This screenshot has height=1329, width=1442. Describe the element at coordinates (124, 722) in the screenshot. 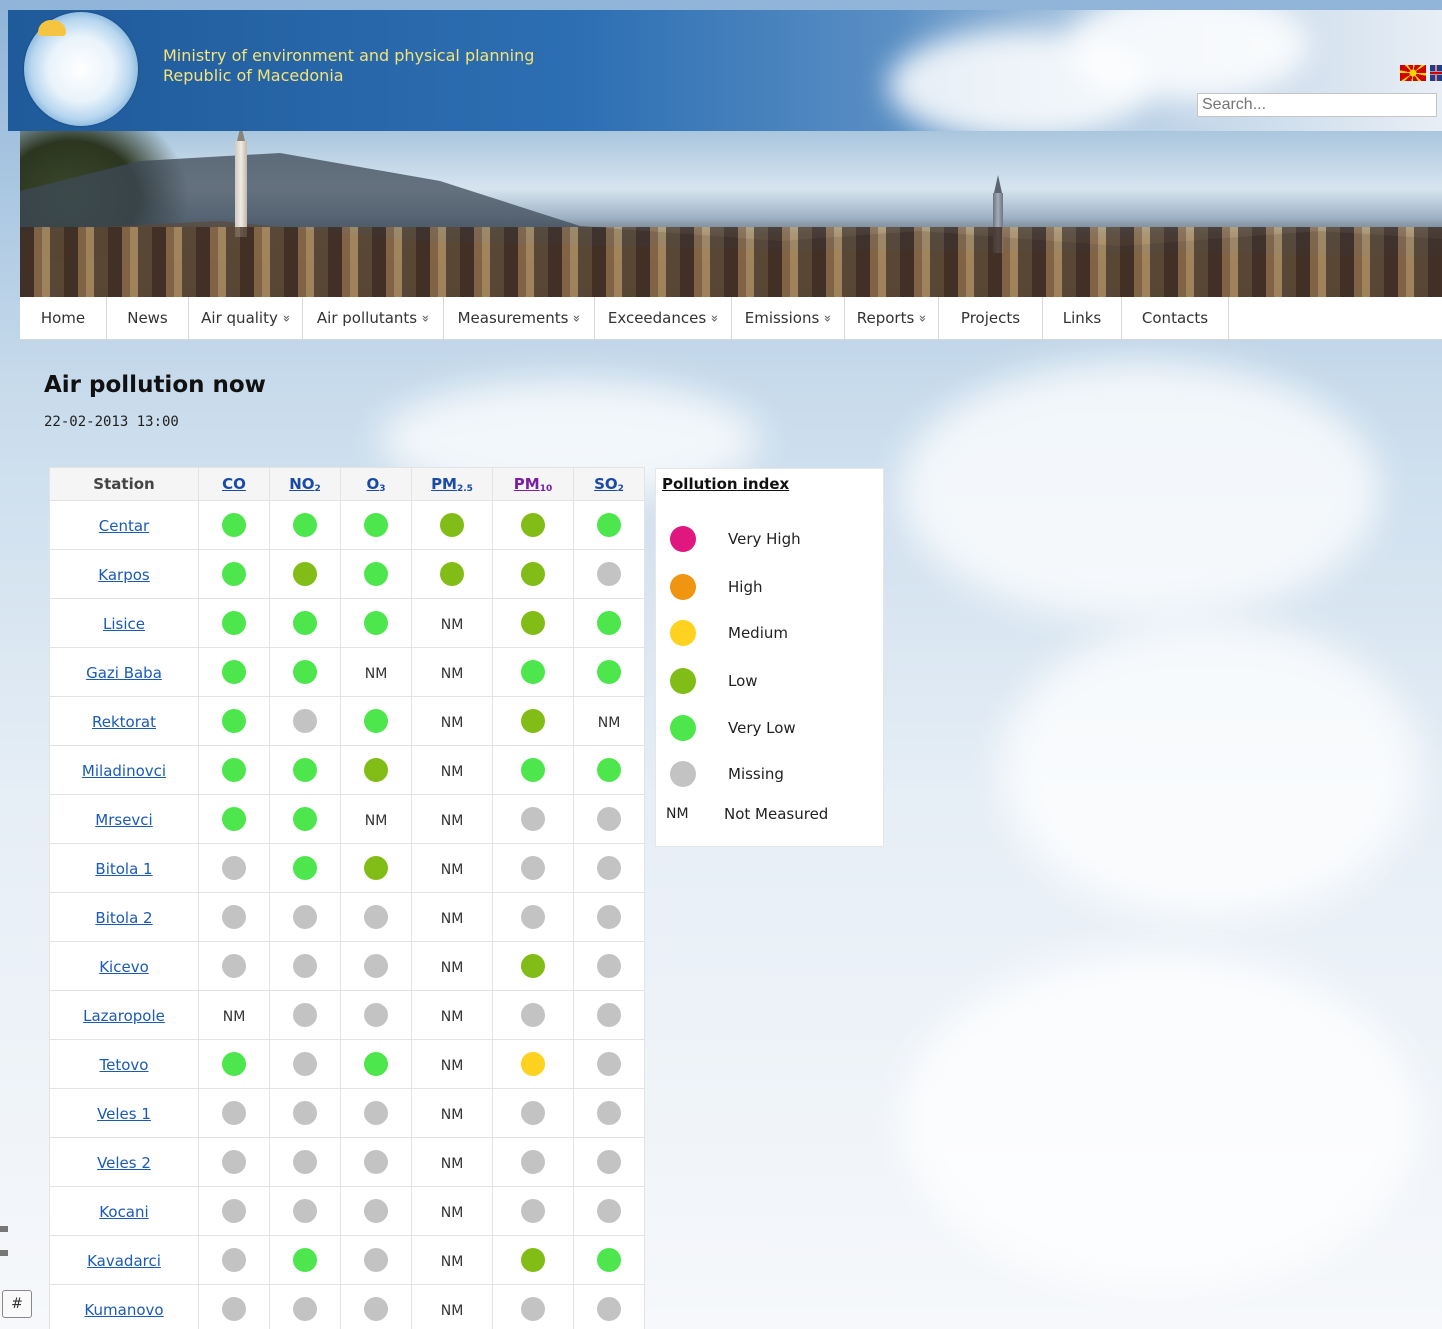

I see `station-link: Rektorat` at that location.